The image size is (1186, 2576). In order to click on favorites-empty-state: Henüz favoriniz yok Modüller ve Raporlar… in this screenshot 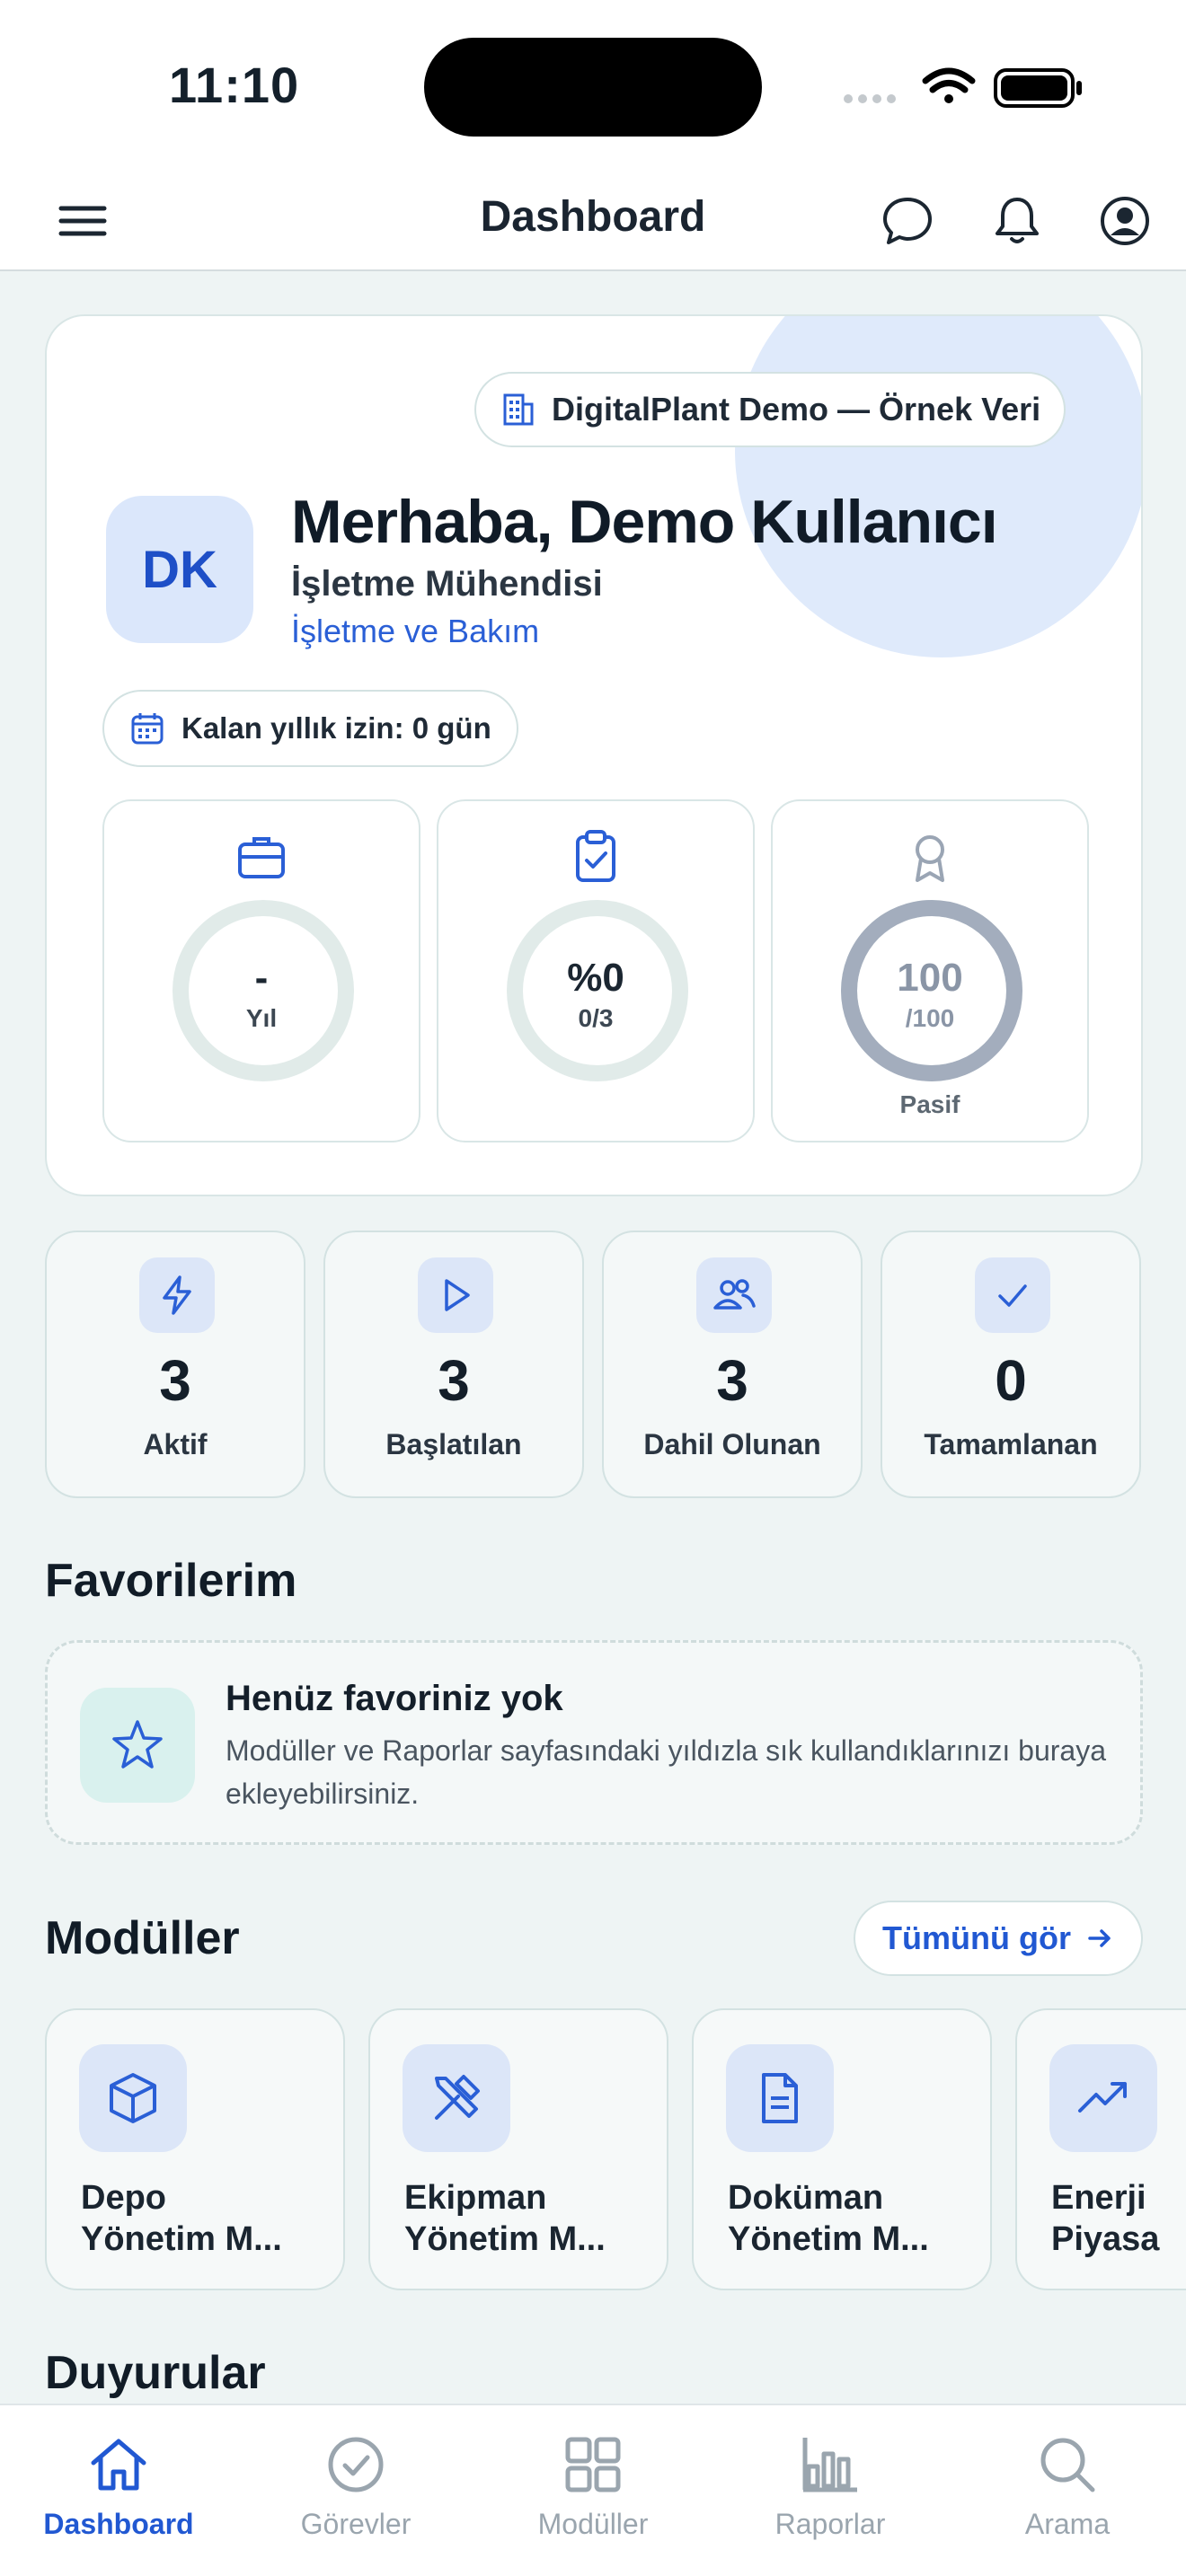, I will do `click(594, 1742)`.